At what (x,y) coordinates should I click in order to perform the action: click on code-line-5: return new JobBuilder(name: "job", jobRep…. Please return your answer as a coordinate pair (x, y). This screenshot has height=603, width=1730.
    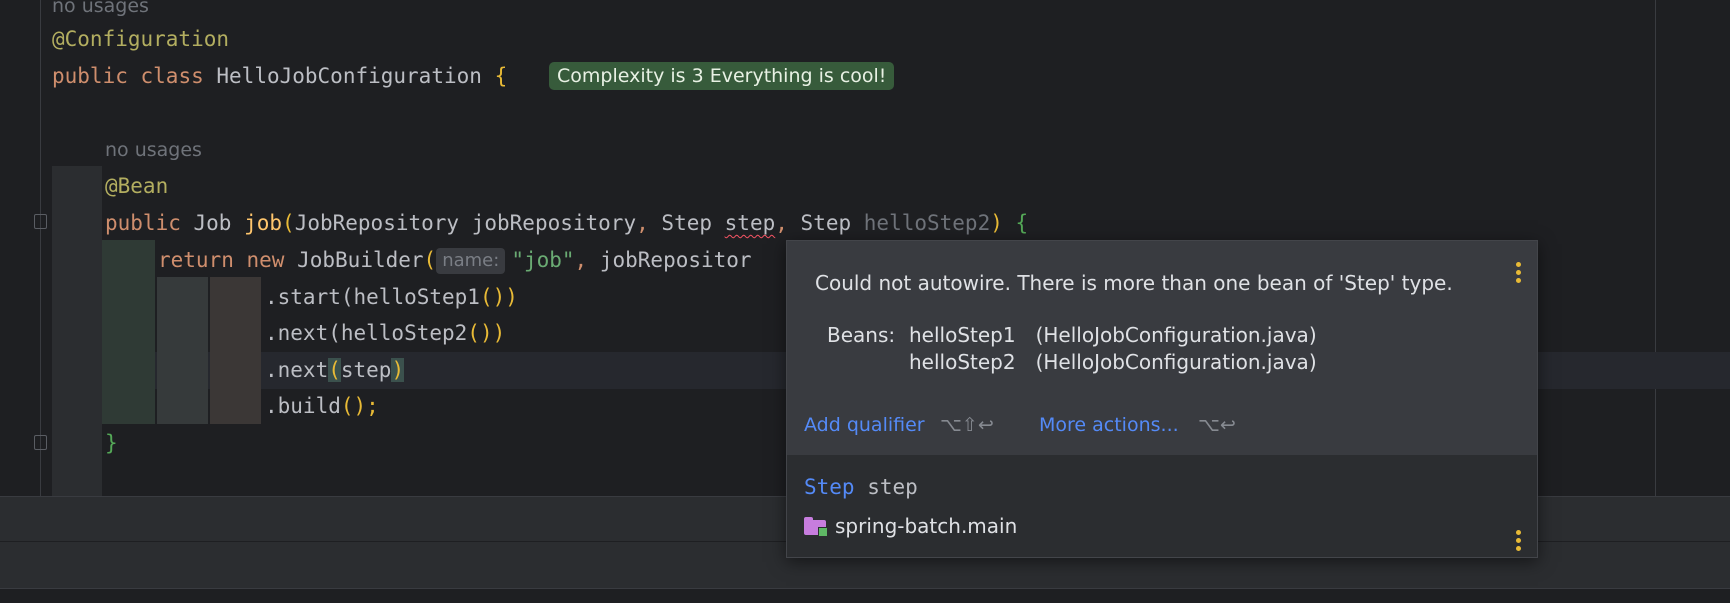
    Looking at the image, I should click on (455, 260).